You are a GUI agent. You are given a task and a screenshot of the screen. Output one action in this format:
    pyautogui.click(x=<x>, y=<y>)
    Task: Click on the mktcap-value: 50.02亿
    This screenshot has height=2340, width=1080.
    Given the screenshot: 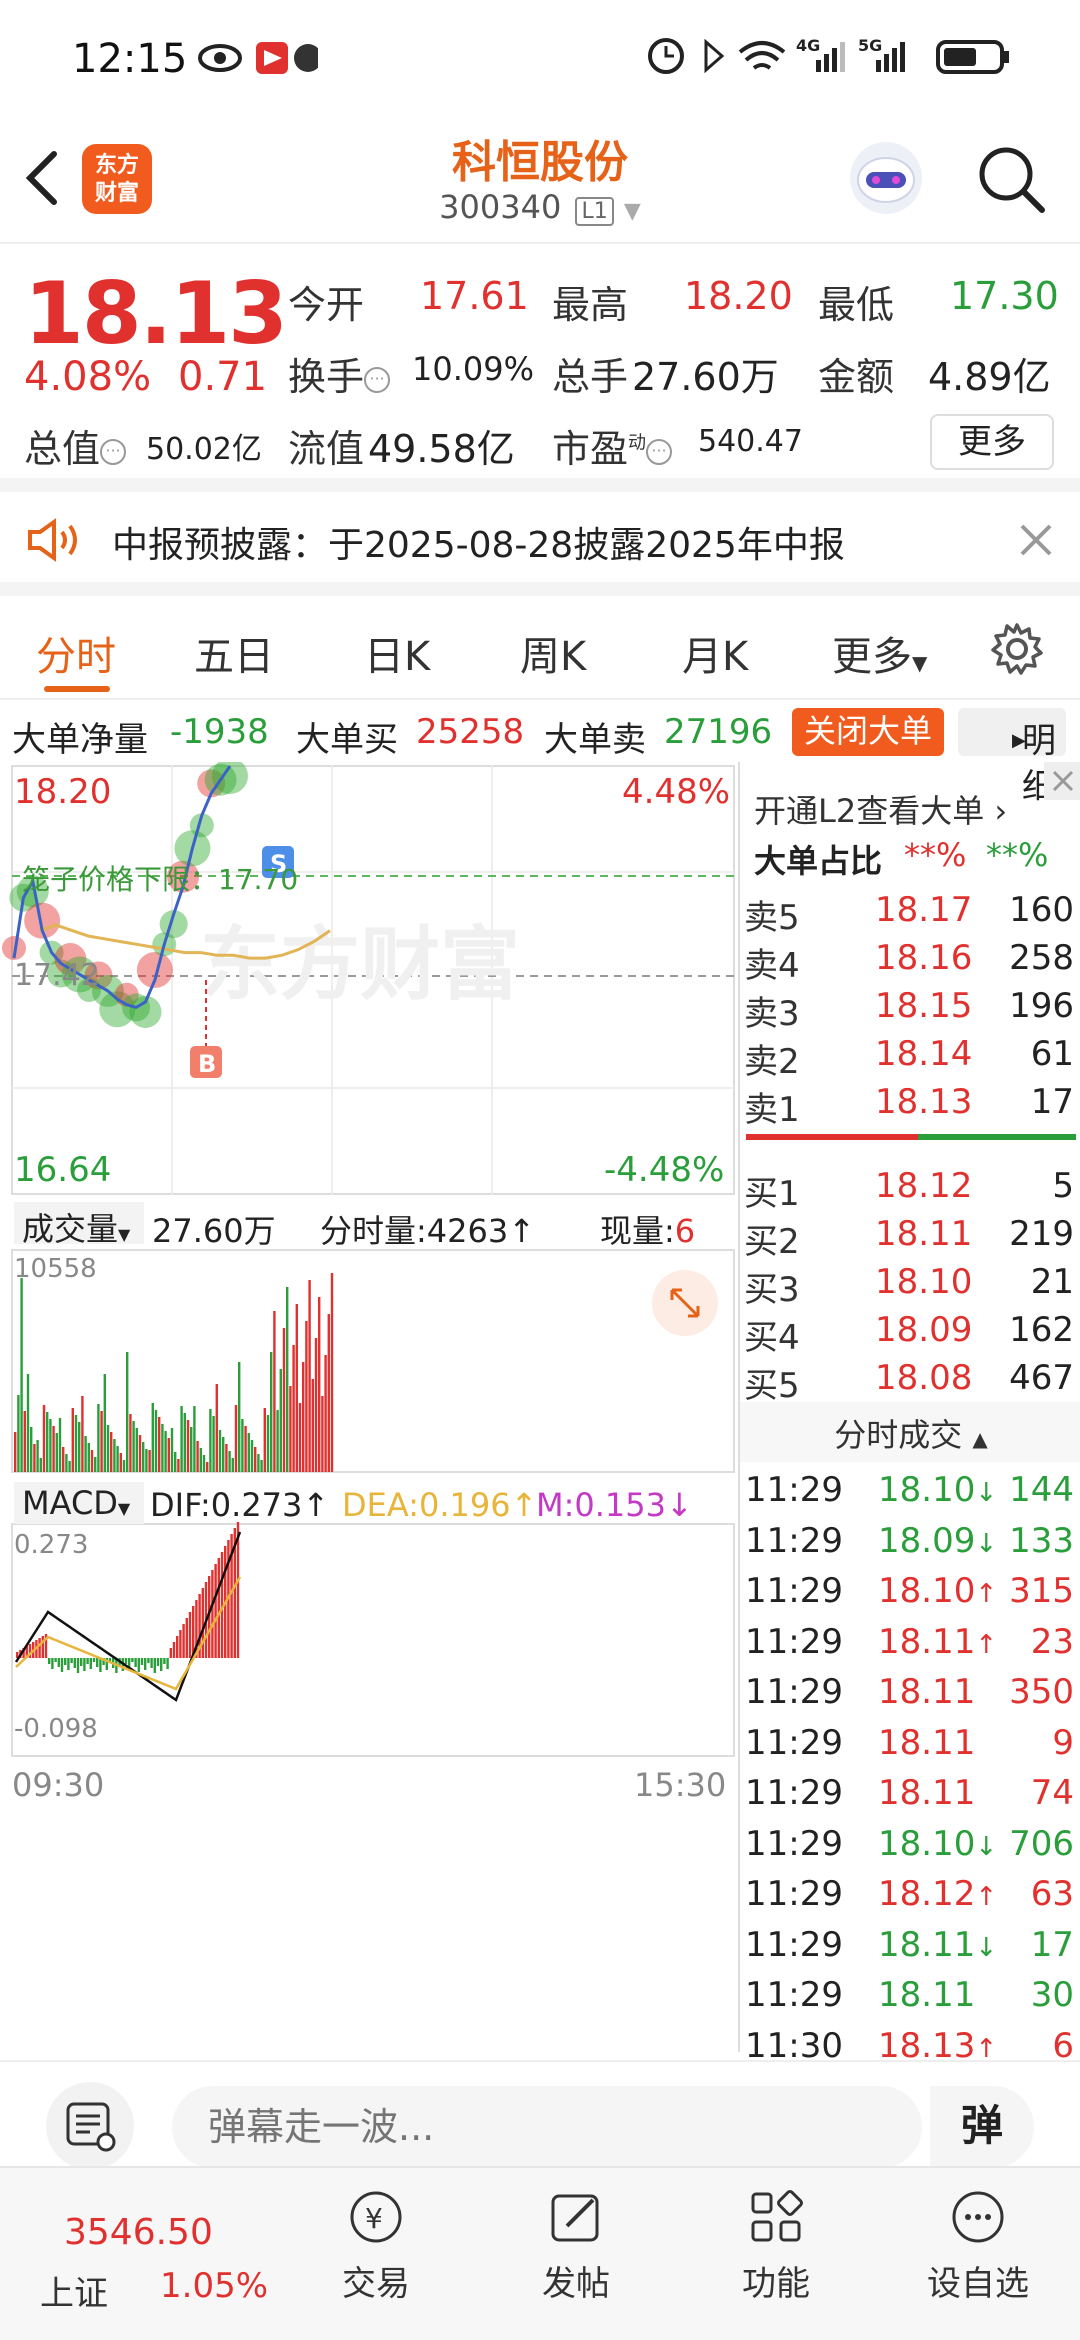 What is the action you would take?
    pyautogui.click(x=204, y=449)
    